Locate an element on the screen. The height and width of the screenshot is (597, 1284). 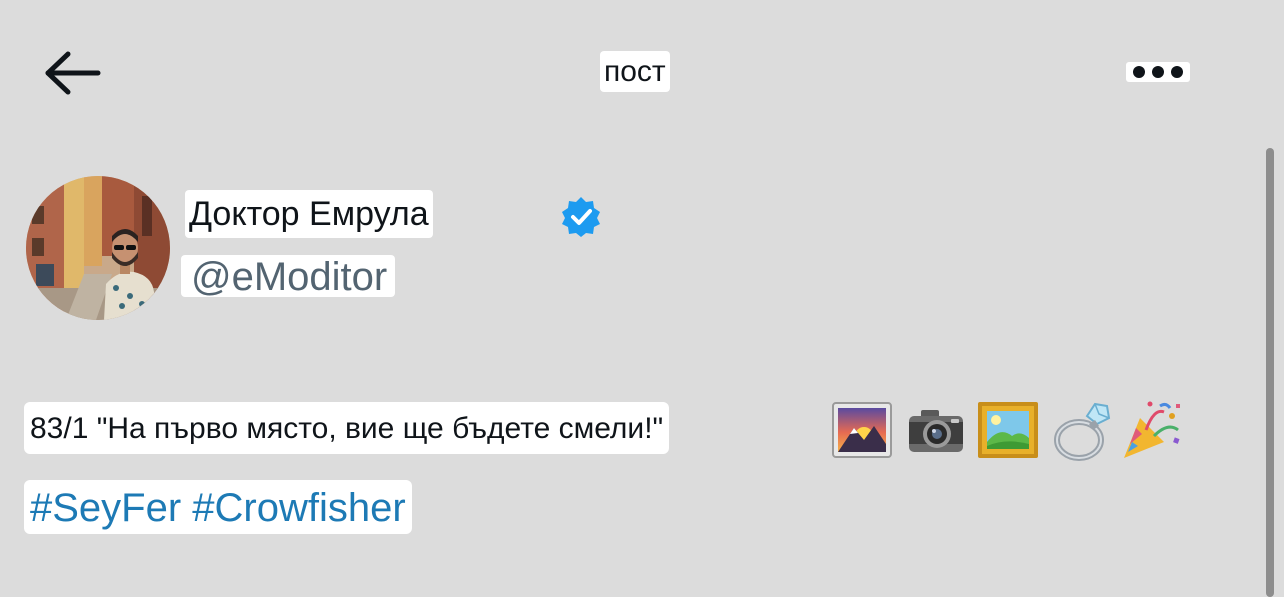
camera-icon is located at coordinates (935, 430).